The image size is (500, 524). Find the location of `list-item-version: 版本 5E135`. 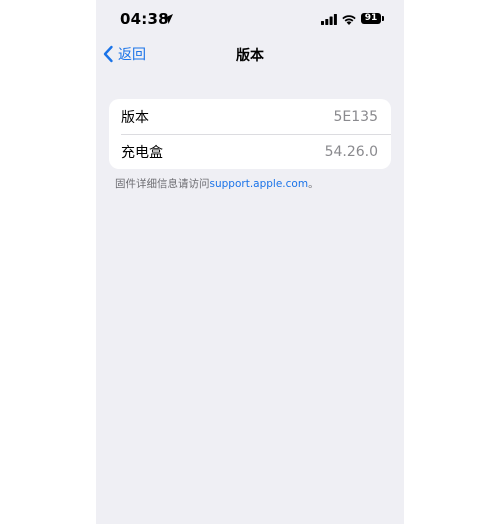

list-item-version: 版本 5E135 is located at coordinates (250, 116).